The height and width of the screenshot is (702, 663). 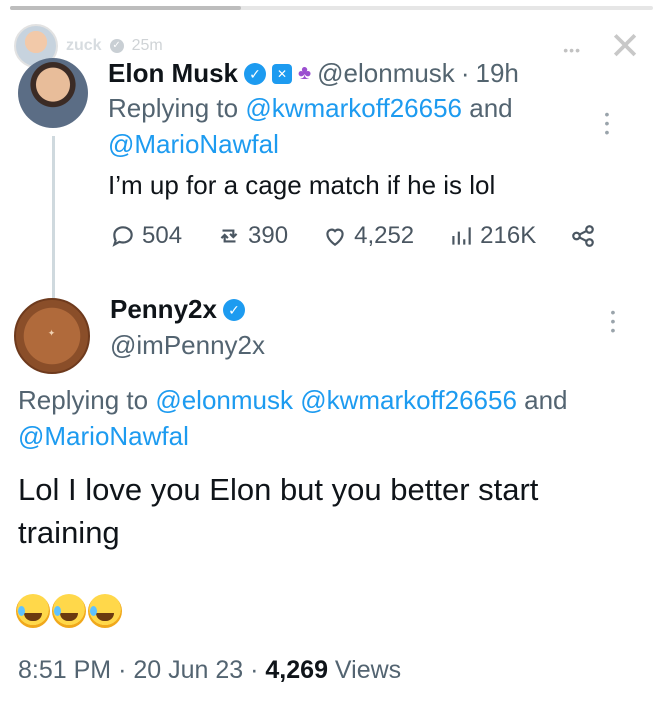 I want to click on story-owner-name: zuck, so click(x=84, y=46).